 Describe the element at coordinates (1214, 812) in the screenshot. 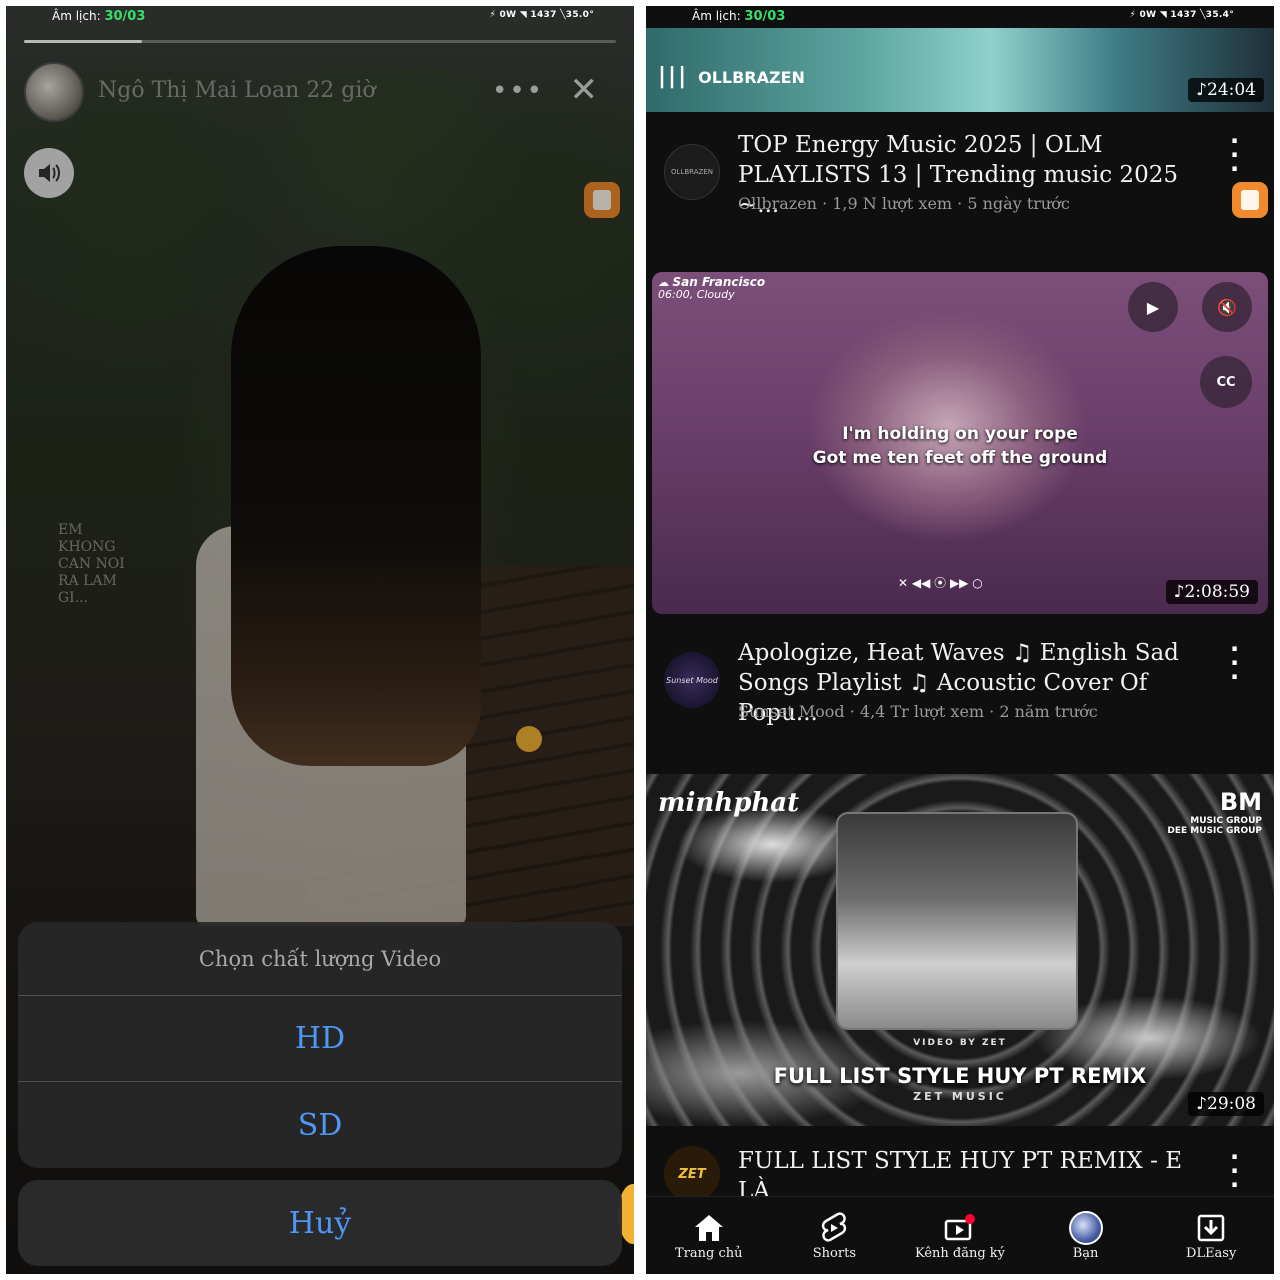

I see `brand-logo-right: BM MUSIC GROUP DEE MUSIC GROUP` at that location.